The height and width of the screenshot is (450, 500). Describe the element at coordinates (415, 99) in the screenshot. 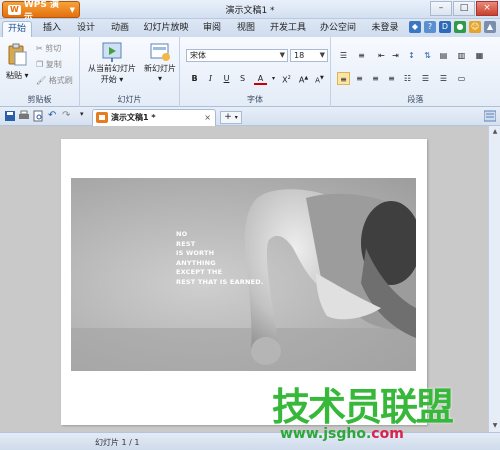

I see `paragraph-group-label: 段落` at that location.